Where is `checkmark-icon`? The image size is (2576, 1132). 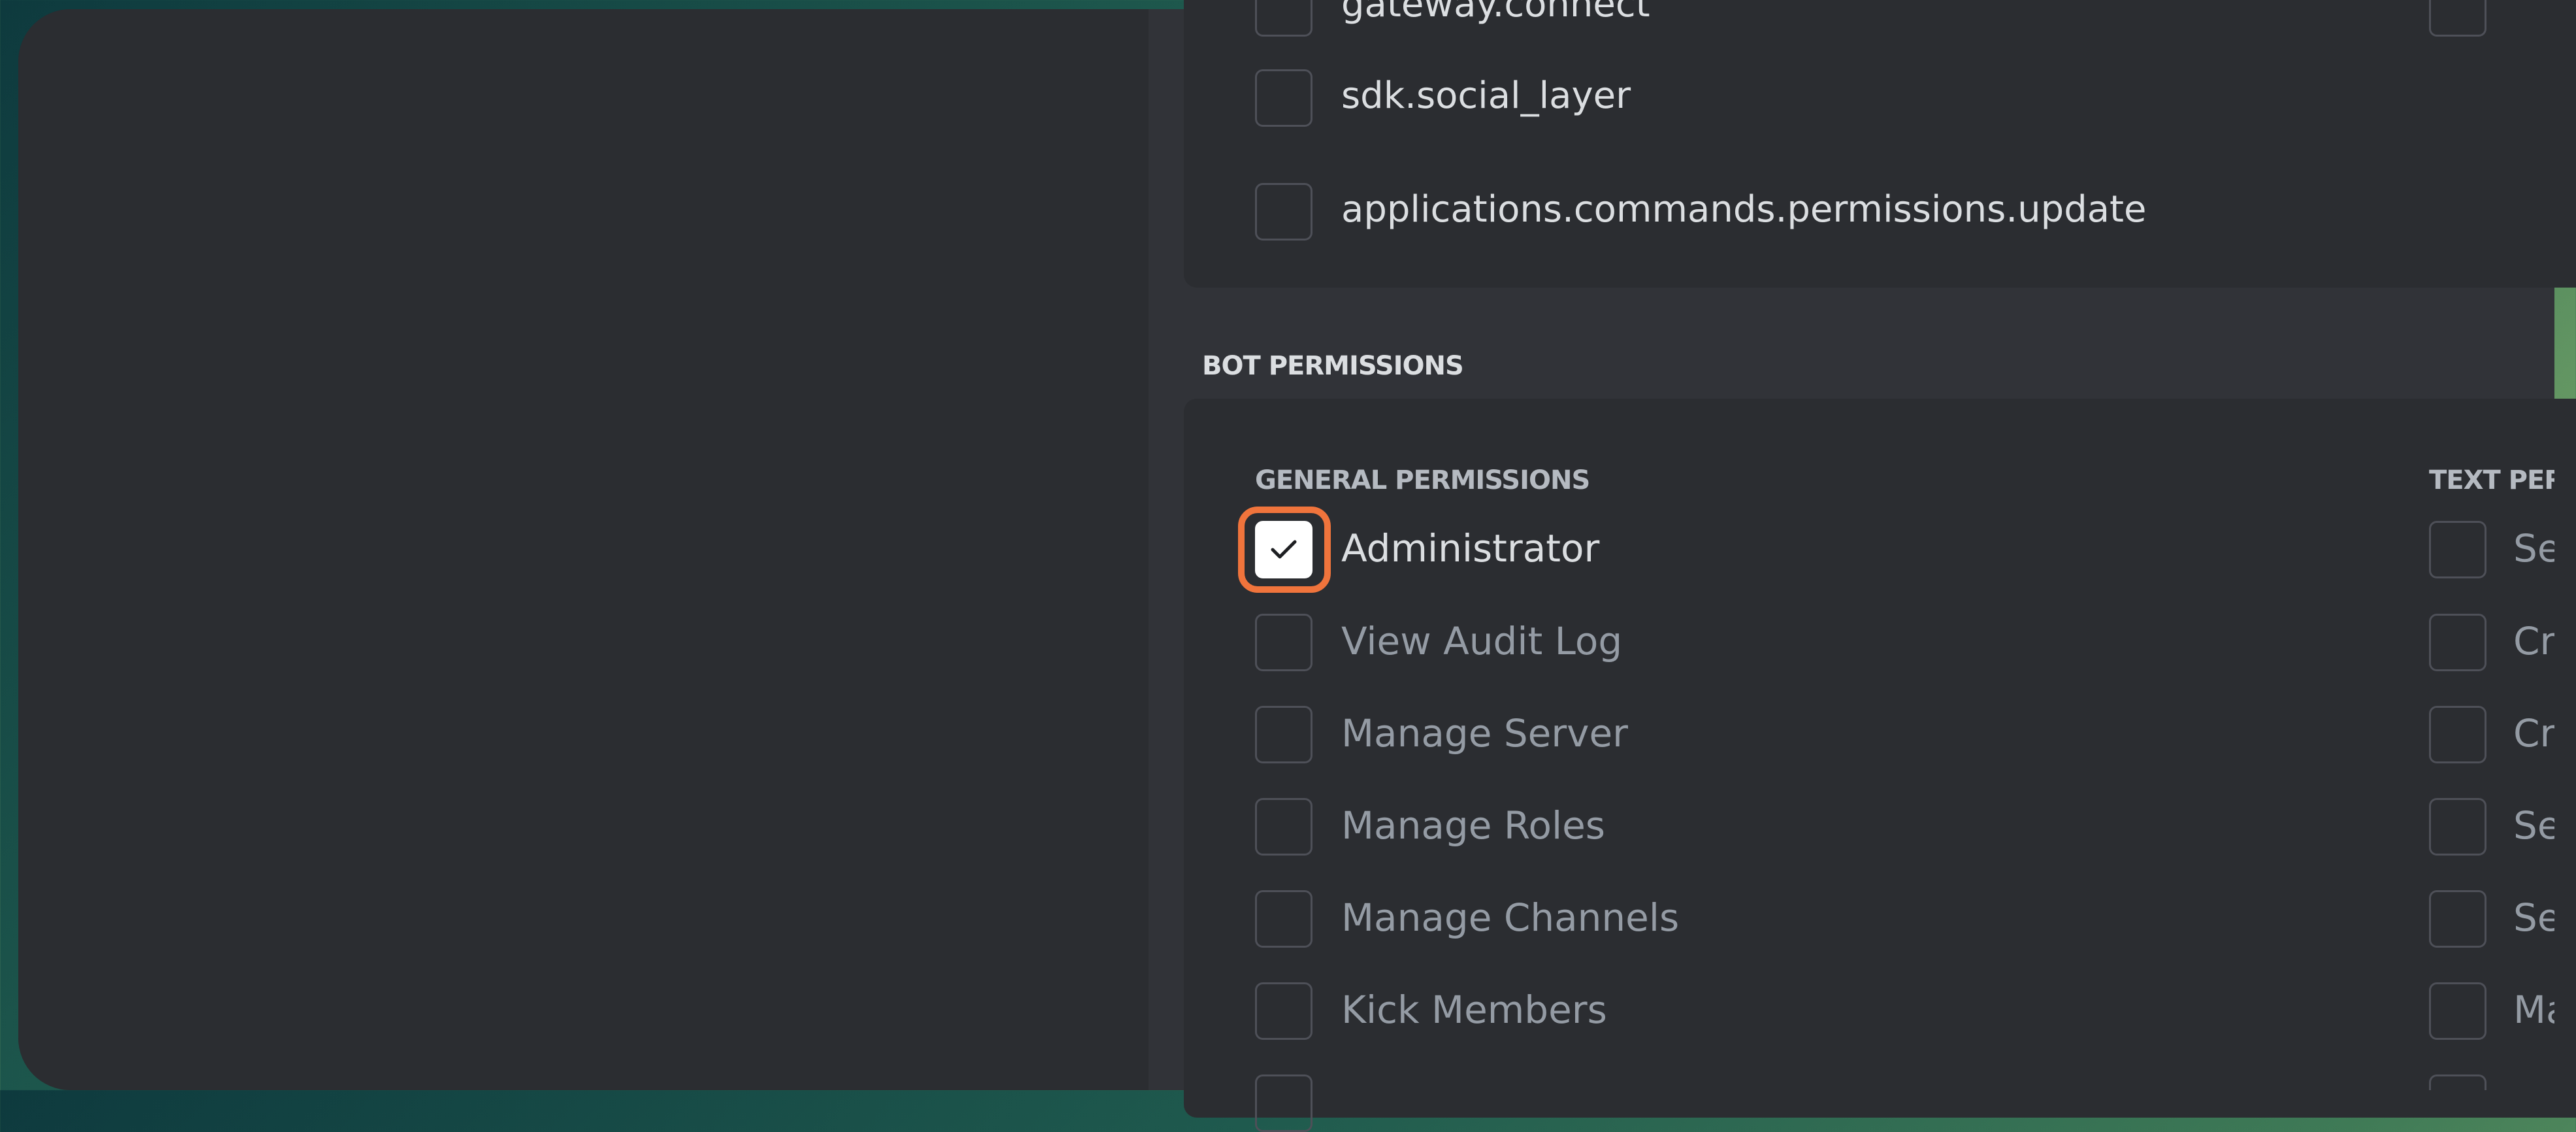
checkmark-icon is located at coordinates (1284, 549).